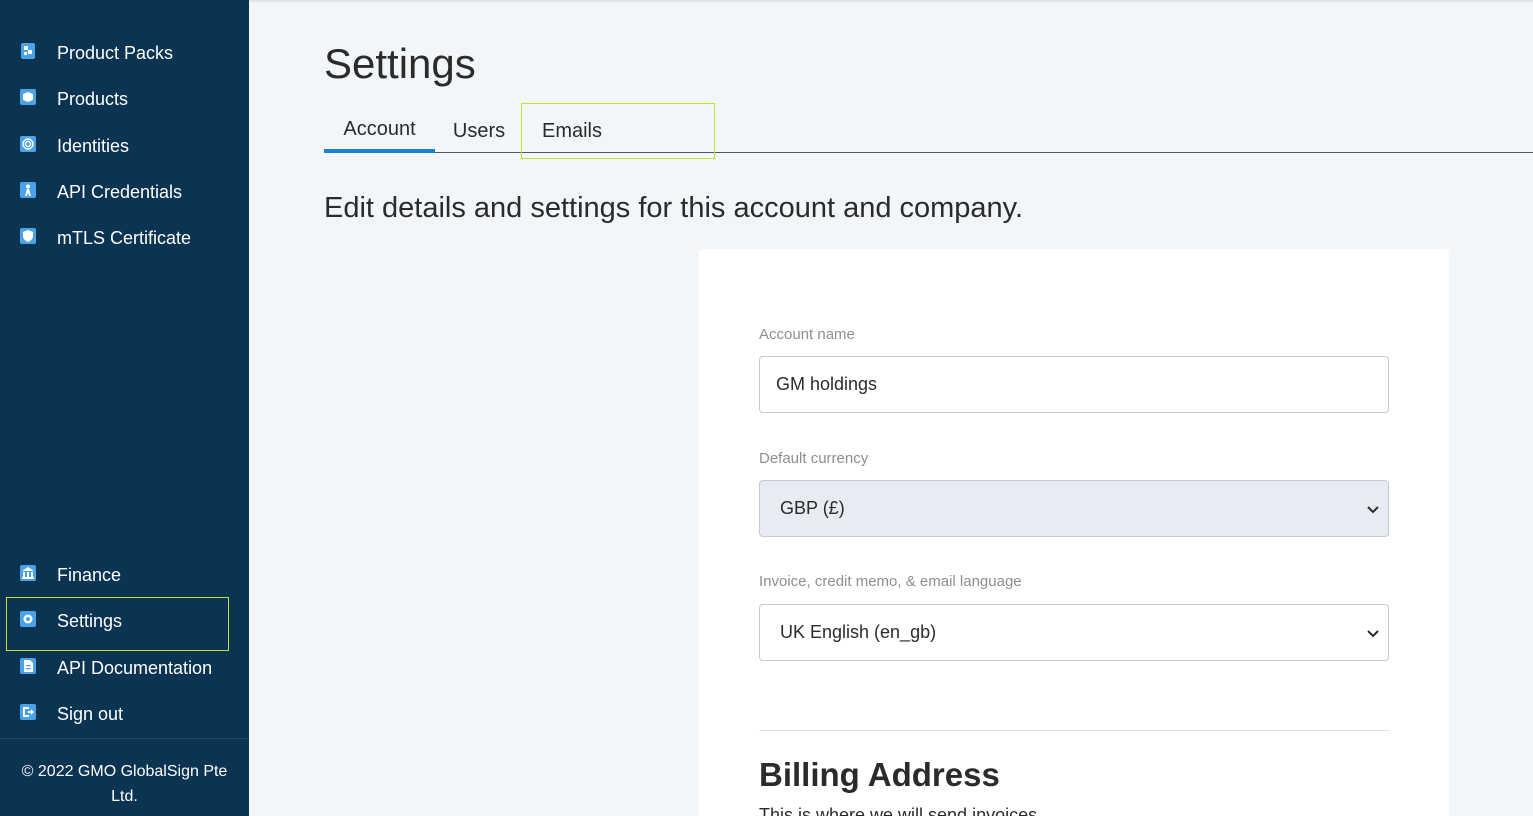 This screenshot has height=816, width=1533. Describe the element at coordinates (89, 574) in the screenshot. I see `sidebar-item-label: Finance` at that location.